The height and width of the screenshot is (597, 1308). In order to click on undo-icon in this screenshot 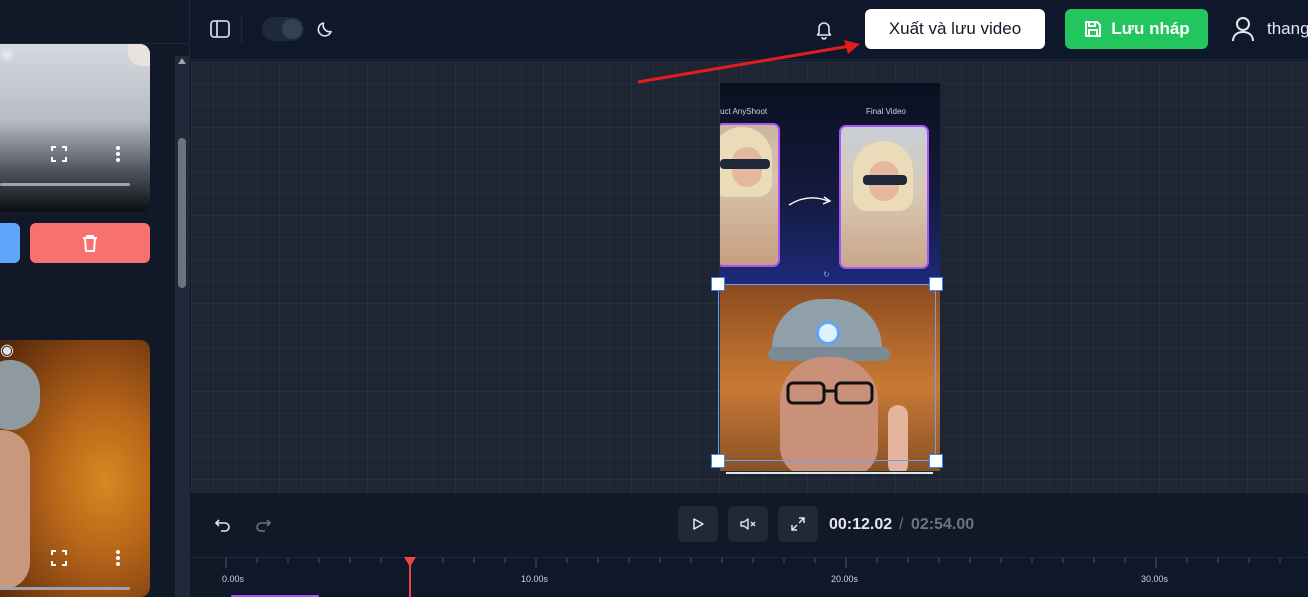, I will do `click(223, 525)`.